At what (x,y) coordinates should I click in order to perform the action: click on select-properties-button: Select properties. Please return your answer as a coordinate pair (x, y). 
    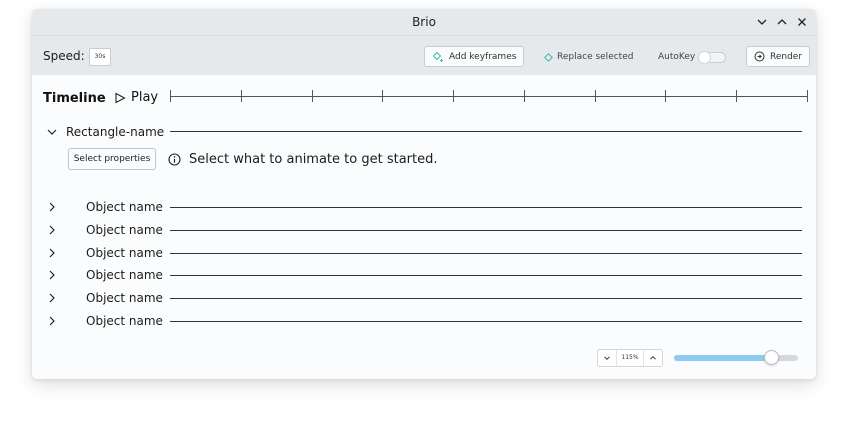
    Looking at the image, I should click on (112, 159).